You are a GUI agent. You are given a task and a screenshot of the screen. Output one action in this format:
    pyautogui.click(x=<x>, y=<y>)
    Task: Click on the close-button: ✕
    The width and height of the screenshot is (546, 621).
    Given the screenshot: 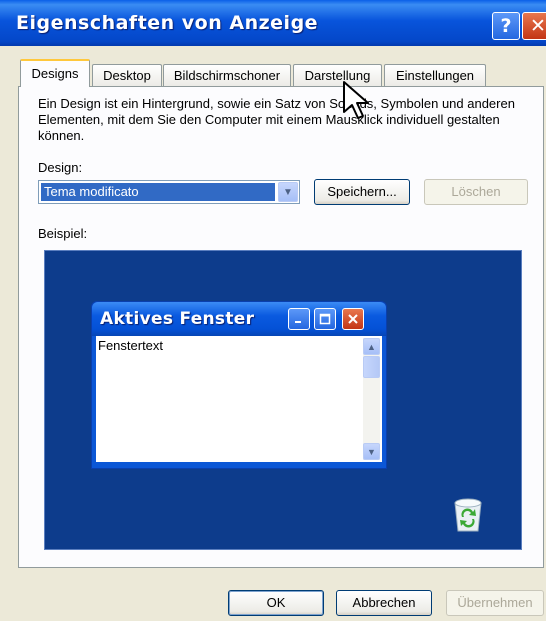 What is the action you would take?
    pyautogui.click(x=534, y=26)
    